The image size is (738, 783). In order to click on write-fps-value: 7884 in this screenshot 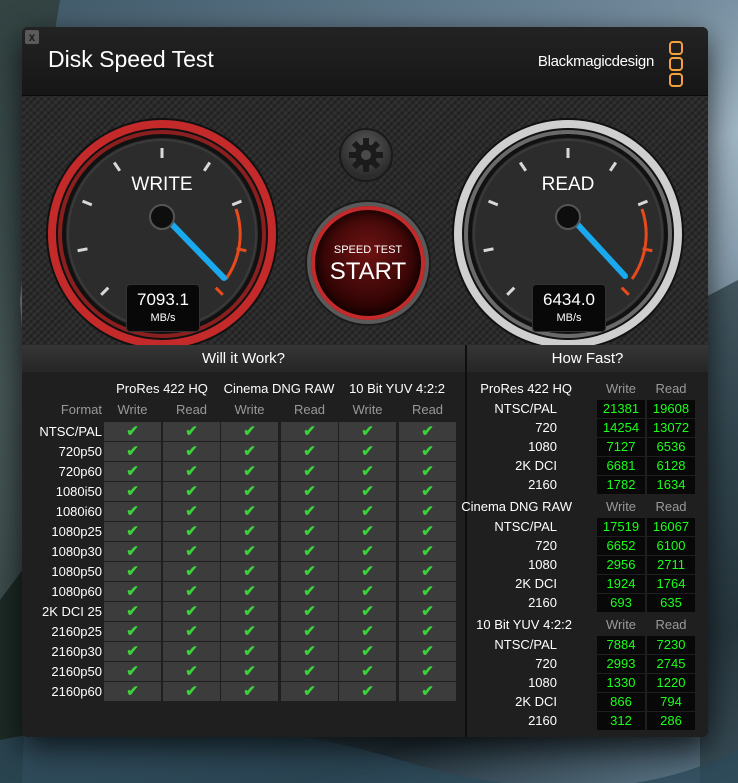, I will do `click(621, 645)`.